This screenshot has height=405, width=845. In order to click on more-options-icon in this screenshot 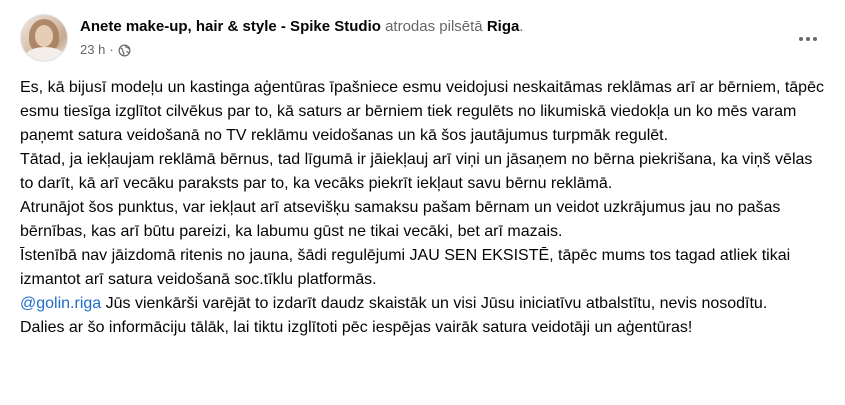, I will do `click(808, 39)`.